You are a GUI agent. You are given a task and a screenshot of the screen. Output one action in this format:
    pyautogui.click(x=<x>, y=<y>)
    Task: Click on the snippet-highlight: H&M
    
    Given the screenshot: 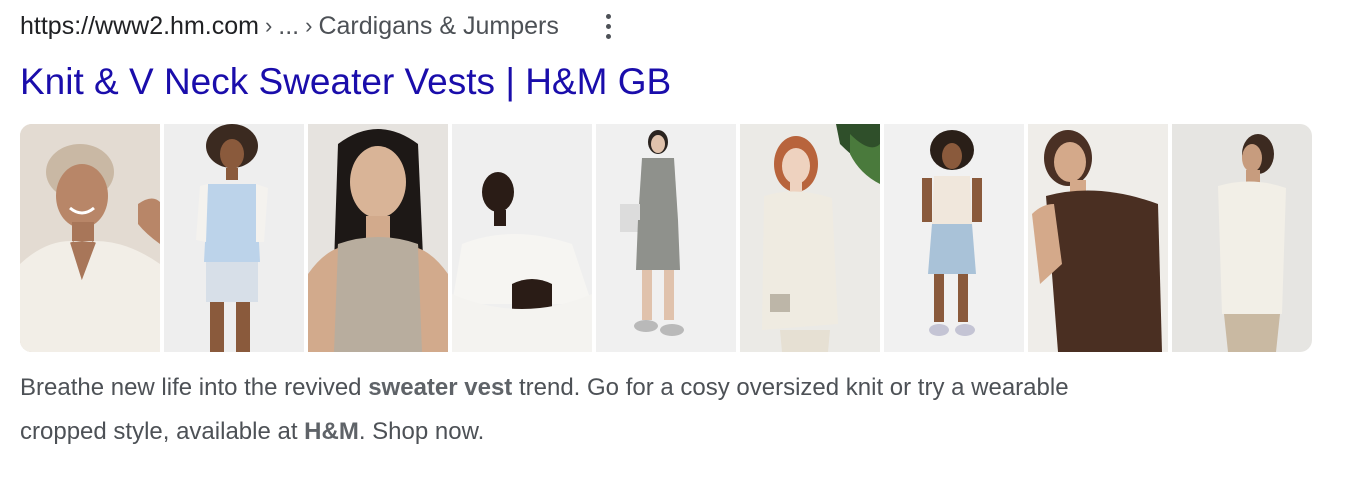 What is the action you would take?
    pyautogui.click(x=331, y=431)
    